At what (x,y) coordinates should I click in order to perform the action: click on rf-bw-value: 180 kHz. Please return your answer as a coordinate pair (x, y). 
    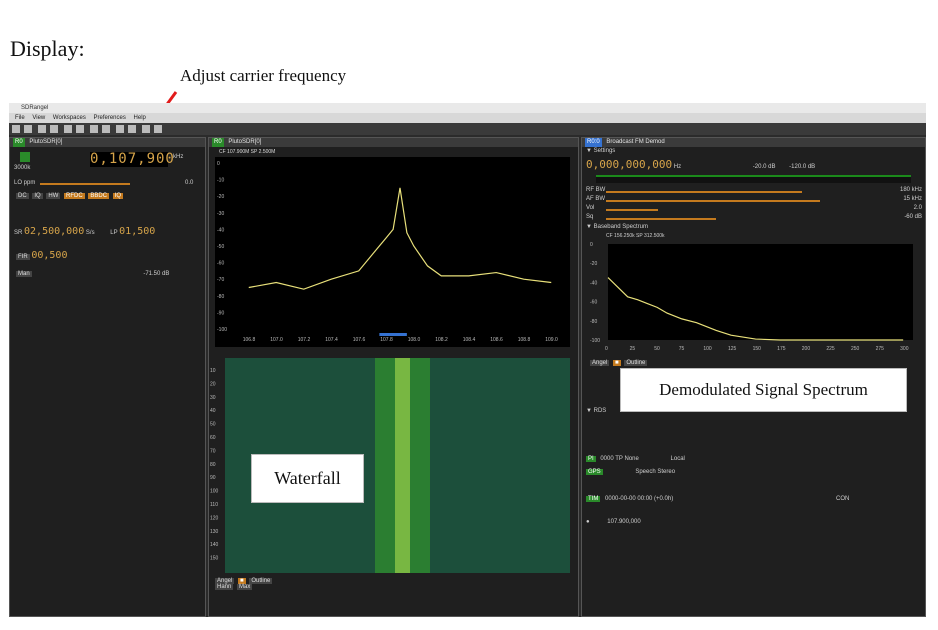
    Looking at the image, I should click on (910, 190).